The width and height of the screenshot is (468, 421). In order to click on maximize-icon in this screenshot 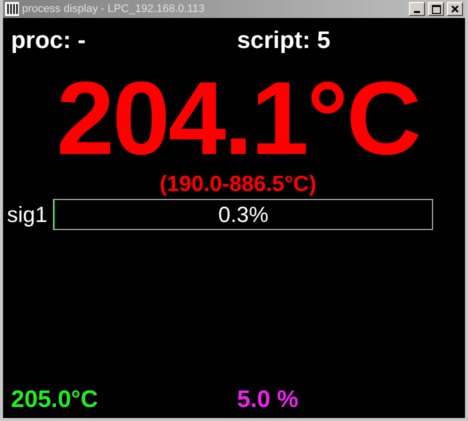, I will do `click(436, 9)`.